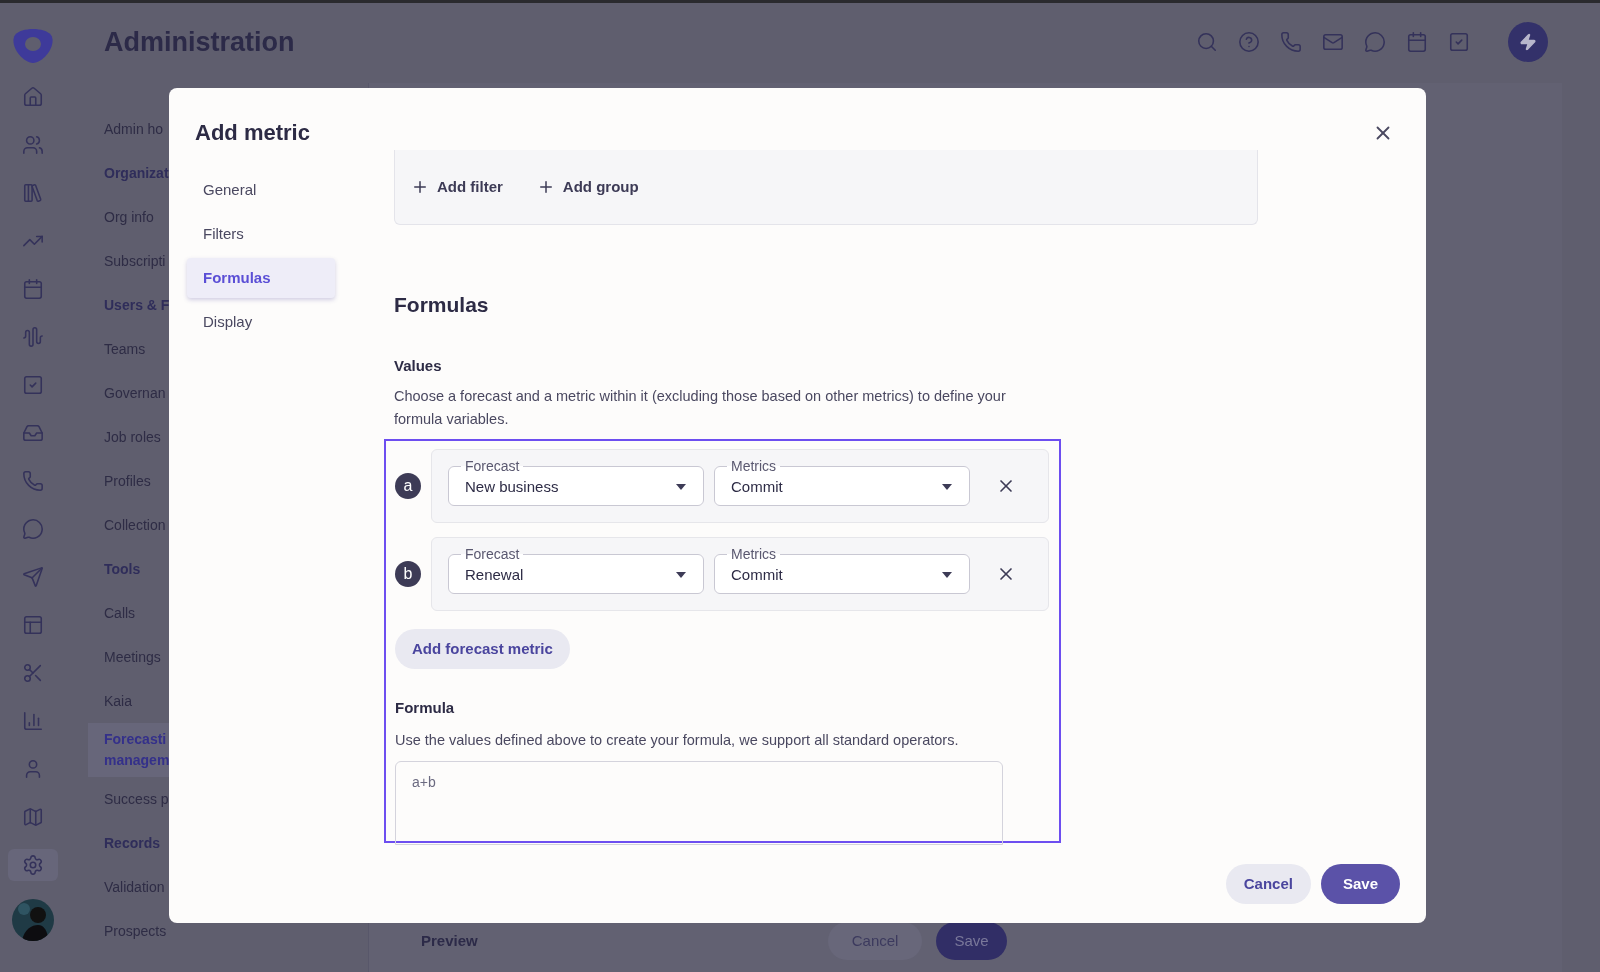  What do you see at coordinates (576, 570) in the screenshot?
I see `select-field: Forecast Renewal` at bounding box center [576, 570].